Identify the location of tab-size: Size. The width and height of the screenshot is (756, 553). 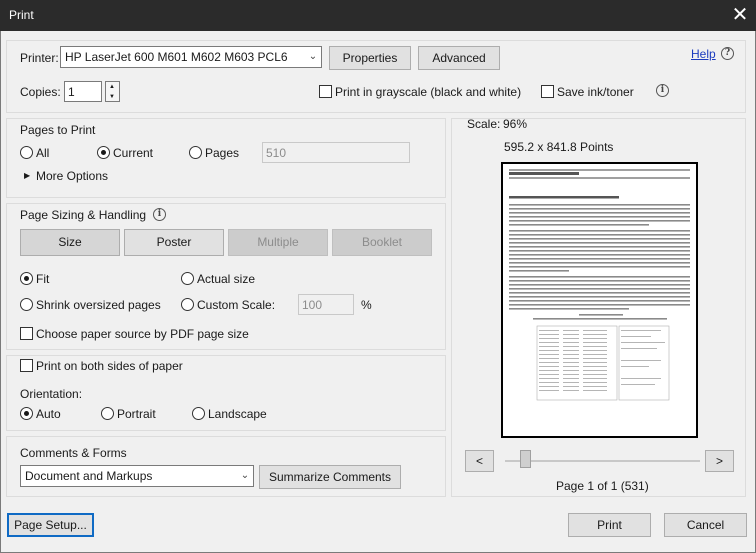
(70, 242).